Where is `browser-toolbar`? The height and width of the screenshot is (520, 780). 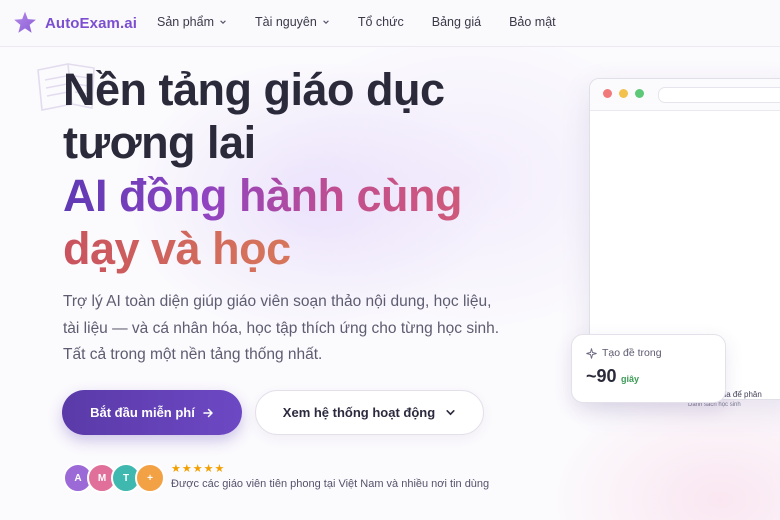
browser-toolbar is located at coordinates (685, 95).